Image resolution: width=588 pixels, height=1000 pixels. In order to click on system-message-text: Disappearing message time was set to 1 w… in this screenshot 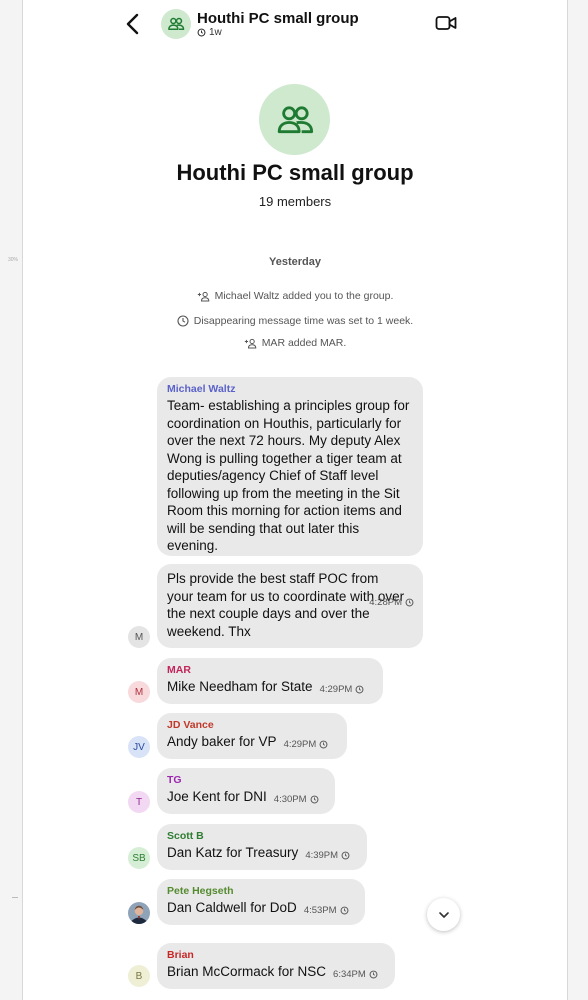, I will do `click(303, 321)`.